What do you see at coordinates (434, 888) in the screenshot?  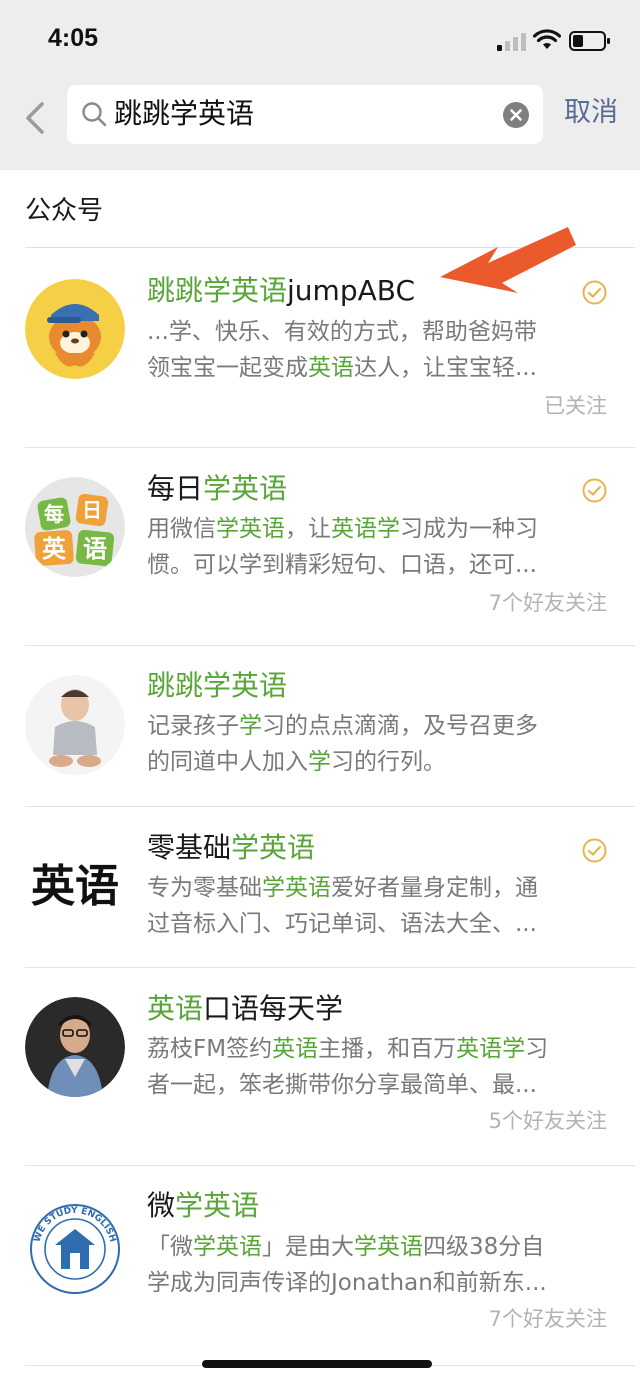 I see `description-text: 爱好者量身定制，通` at bounding box center [434, 888].